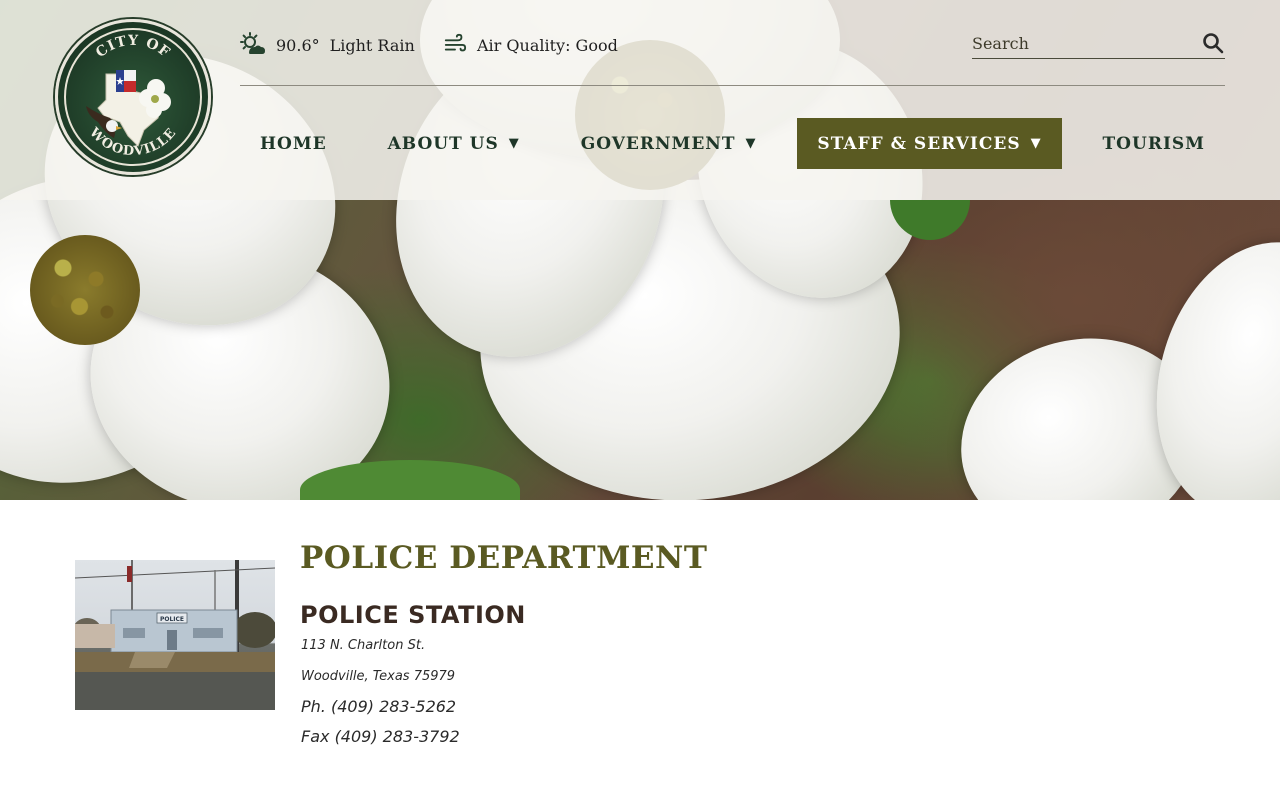 This screenshot has height=800, width=1280. What do you see at coordinates (929, 143) in the screenshot?
I see `nav-item-staff-services: STAFF & SERVICES ▼` at bounding box center [929, 143].